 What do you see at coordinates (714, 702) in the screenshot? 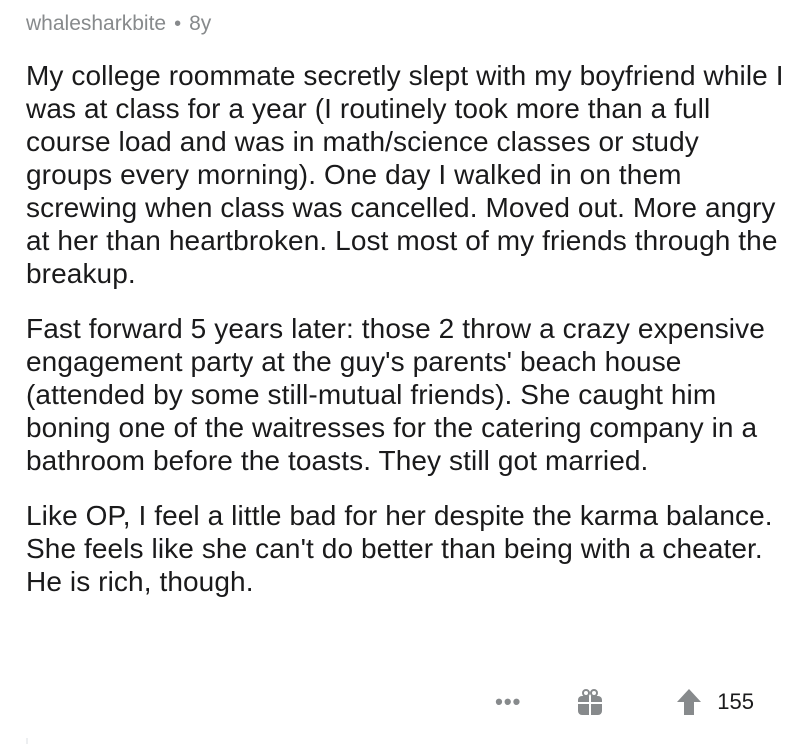
I see `vote-group: 155` at bounding box center [714, 702].